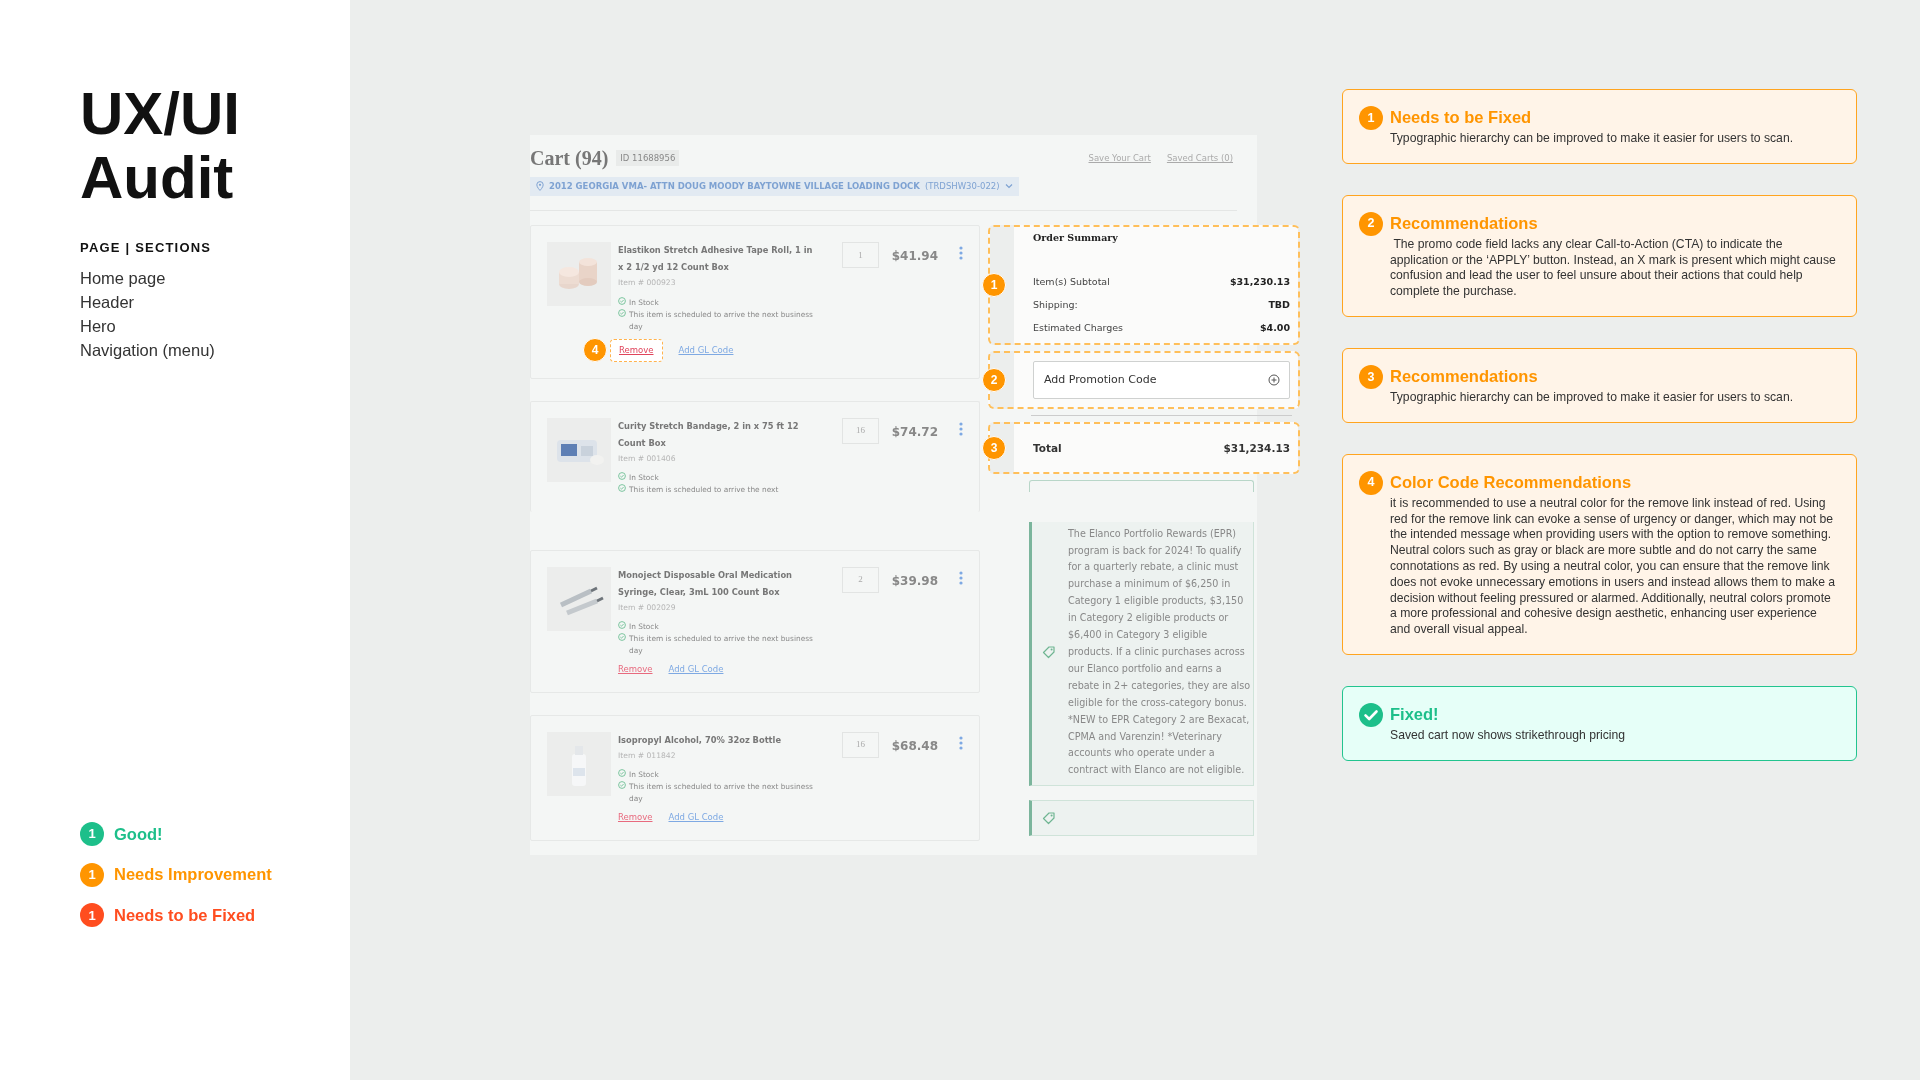 This screenshot has height=1080, width=1920. Describe the element at coordinates (994, 379) in the screenshot. I see `marker-badge: 2` at that location.